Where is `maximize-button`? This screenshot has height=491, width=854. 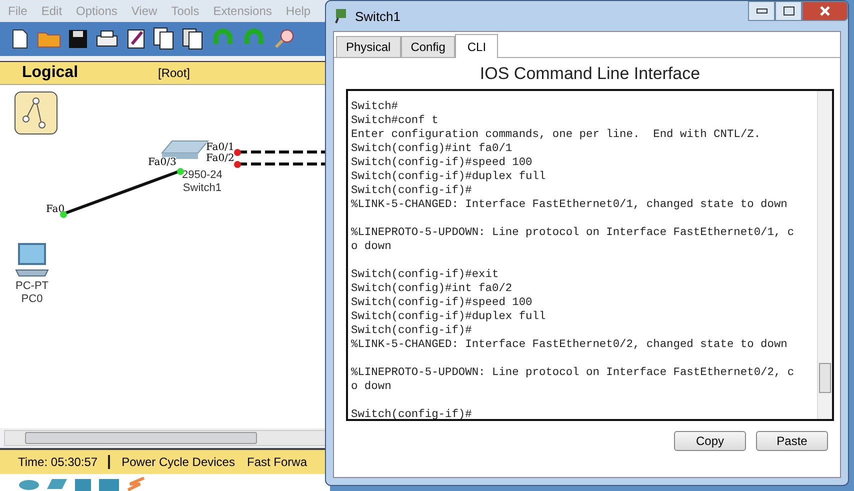 maximize-button is located at coordinates (788, 11).